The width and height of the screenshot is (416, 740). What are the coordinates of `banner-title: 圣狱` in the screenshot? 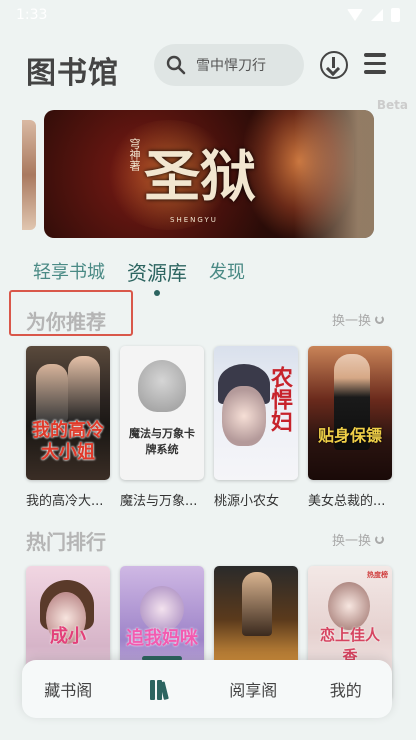 It's located at (200, 177).